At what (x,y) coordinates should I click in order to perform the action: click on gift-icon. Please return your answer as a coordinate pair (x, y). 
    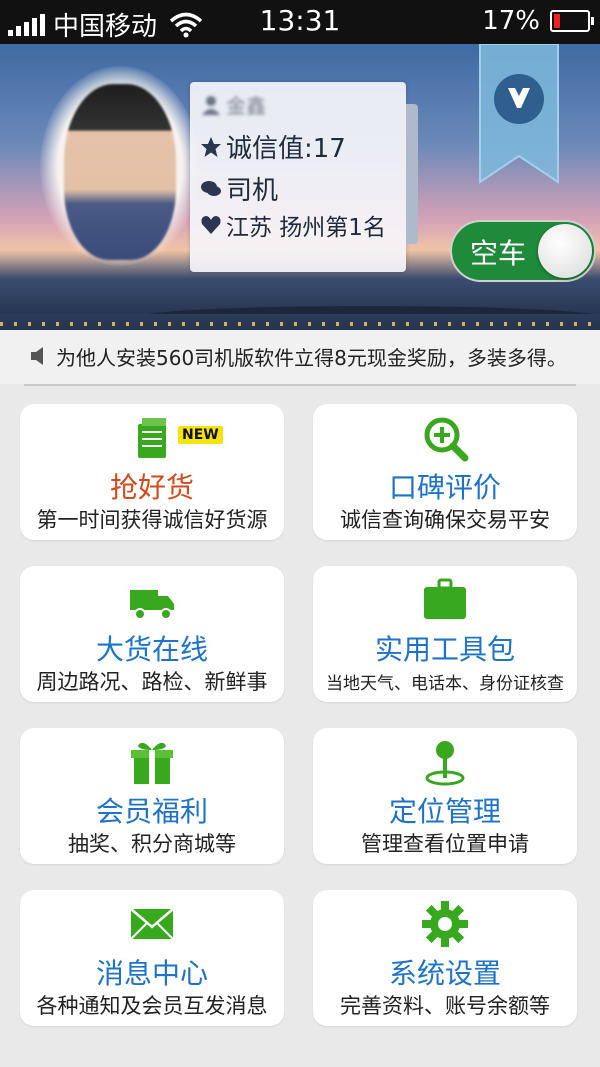
    Looking at the image, I should click on (152, 763).